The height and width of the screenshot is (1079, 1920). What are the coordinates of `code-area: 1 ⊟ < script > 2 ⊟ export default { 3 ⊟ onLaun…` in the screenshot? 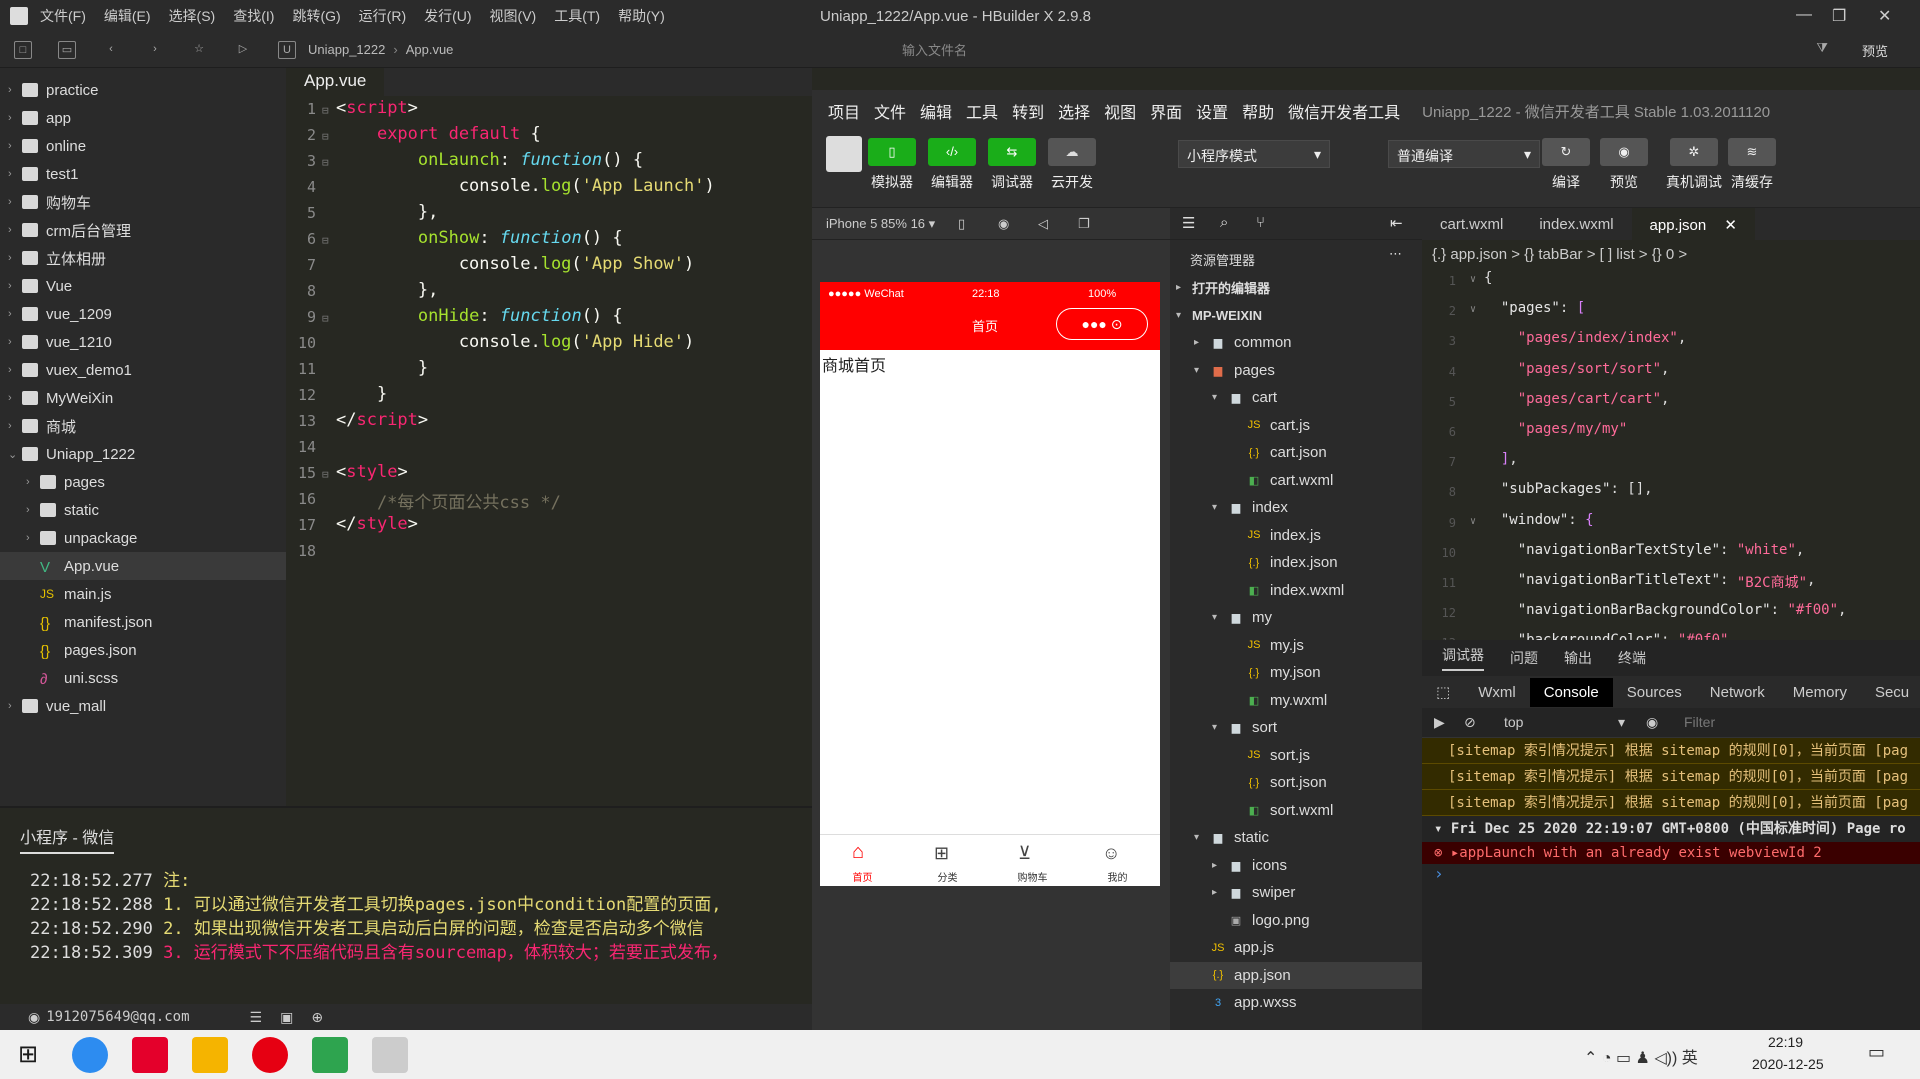 It's located at (549, 331).